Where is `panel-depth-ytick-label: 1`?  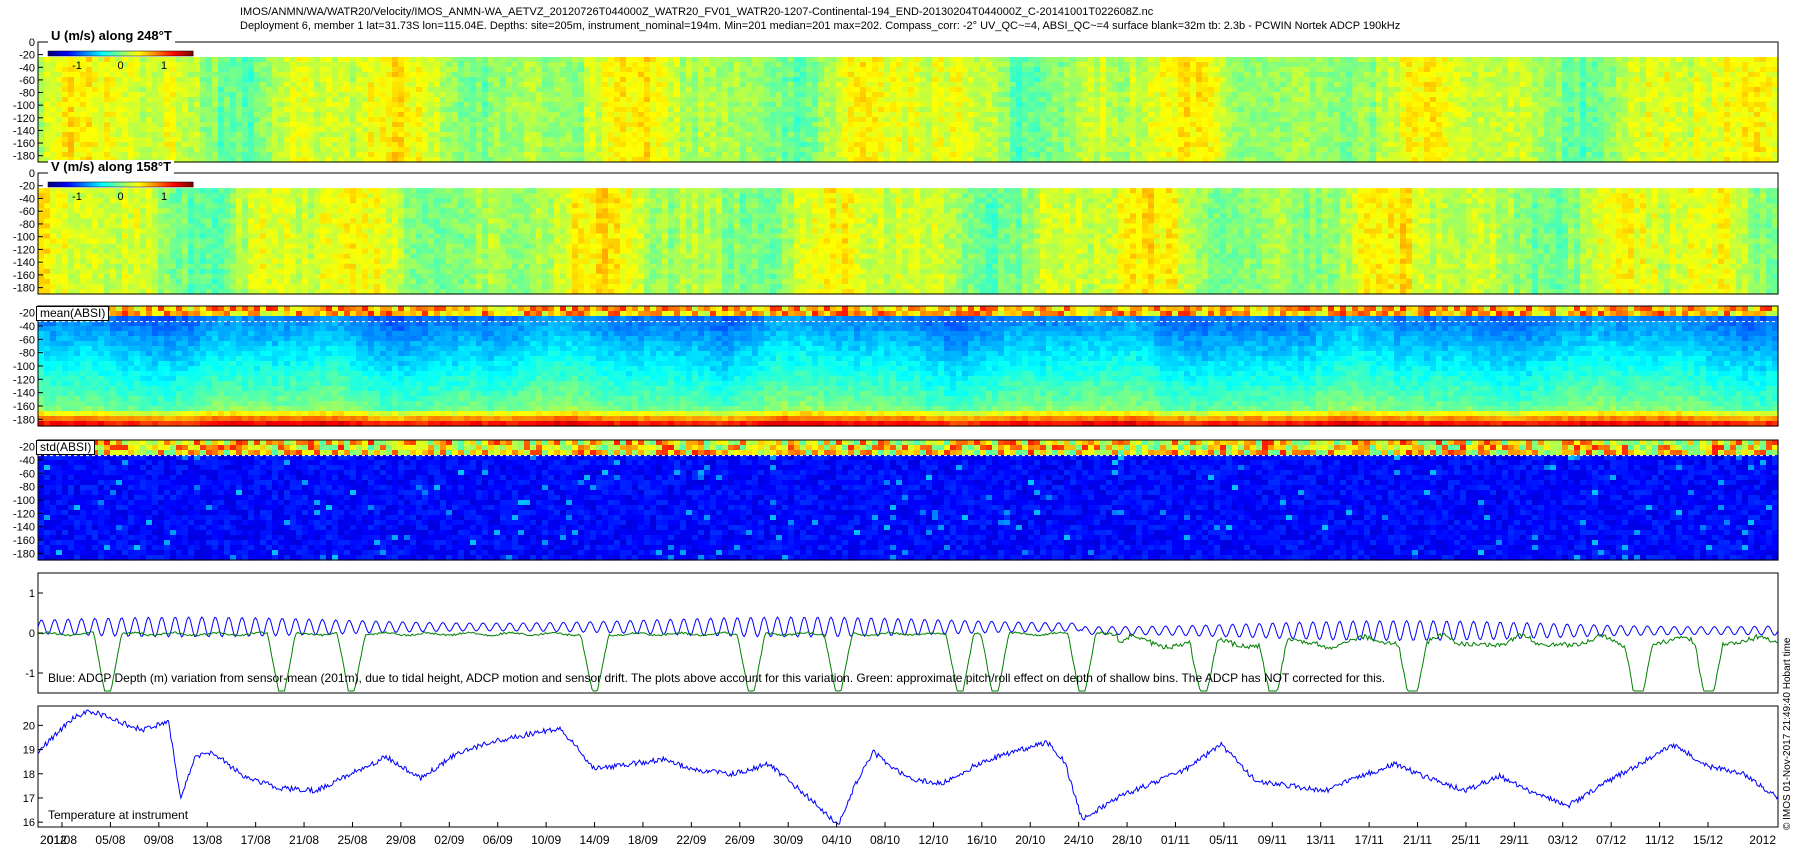 panel-depth-ytick-label: 1 is located at coordinates (32, 594).